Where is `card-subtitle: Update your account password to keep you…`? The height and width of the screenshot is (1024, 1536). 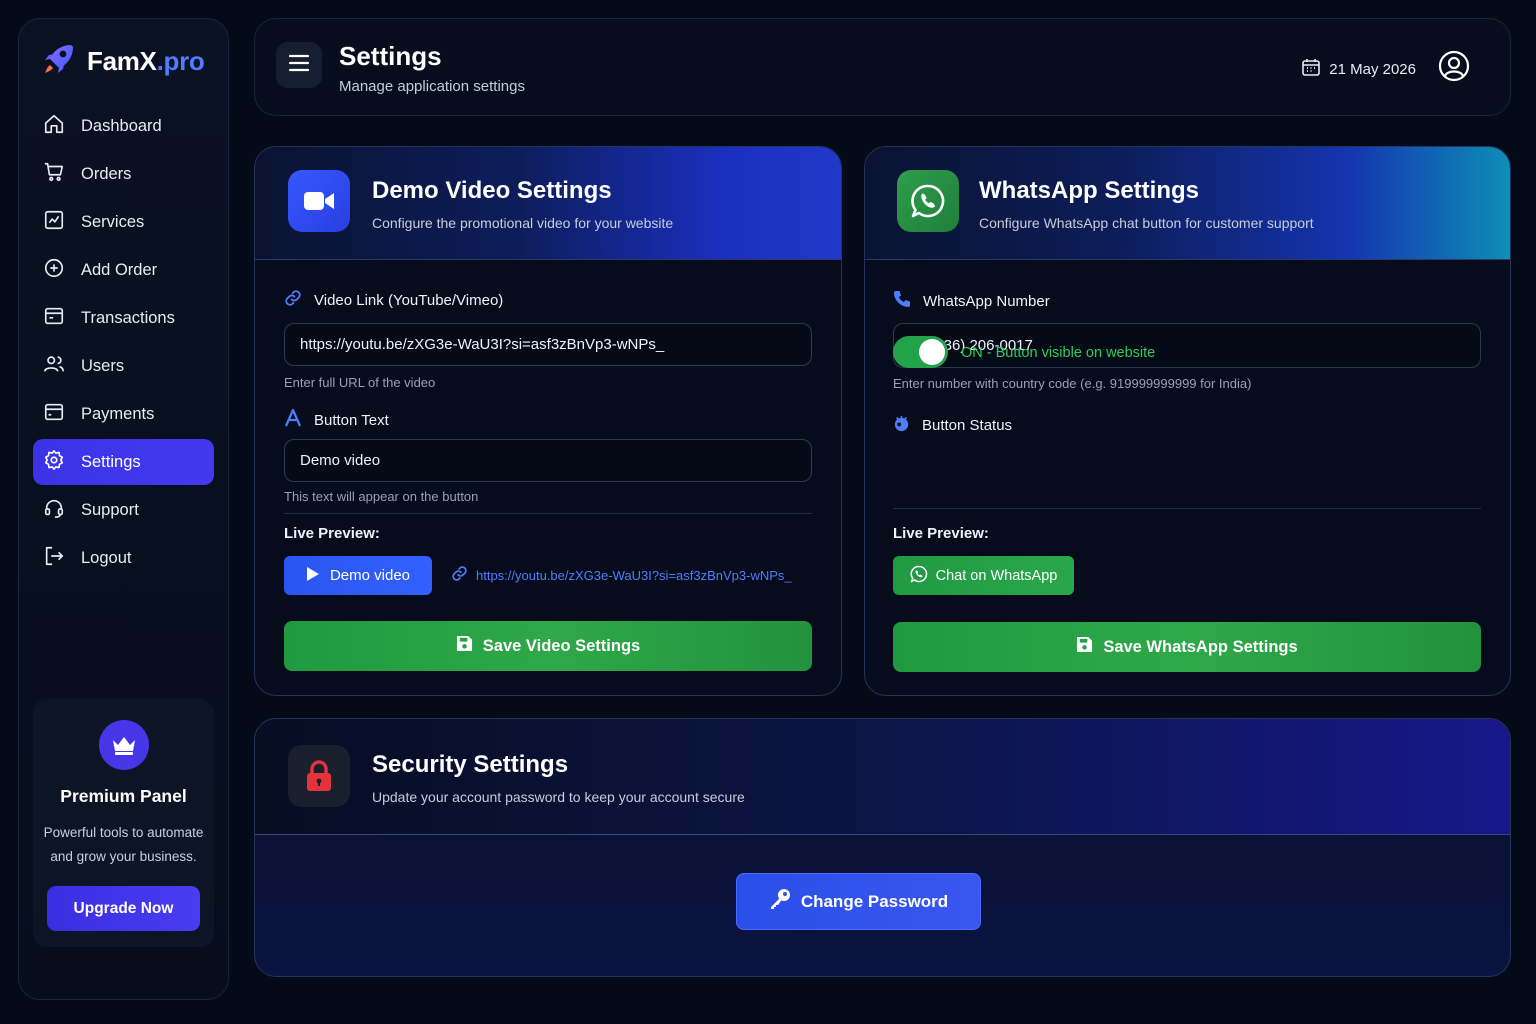 card-subtitle: Update your account password to keep you… is located at coordinates (558, 797).